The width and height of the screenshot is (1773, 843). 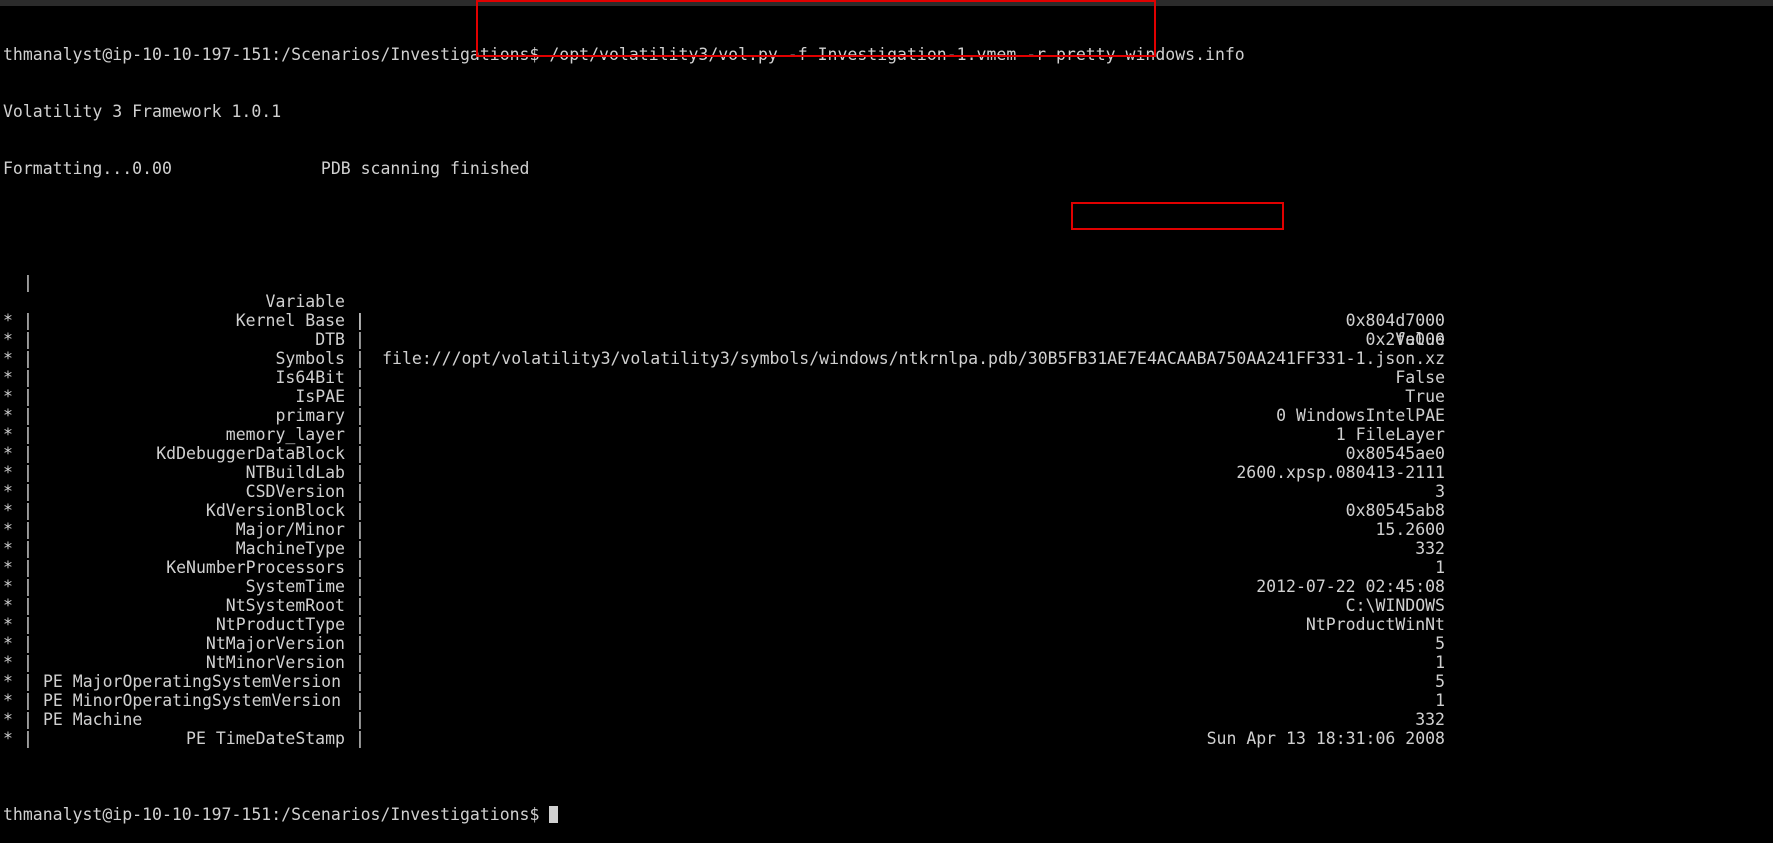 What do you see at coordinates (280, 624) in the screenshot?
I see `variable-cell: NtProductType` at bounding box center [280, 624].